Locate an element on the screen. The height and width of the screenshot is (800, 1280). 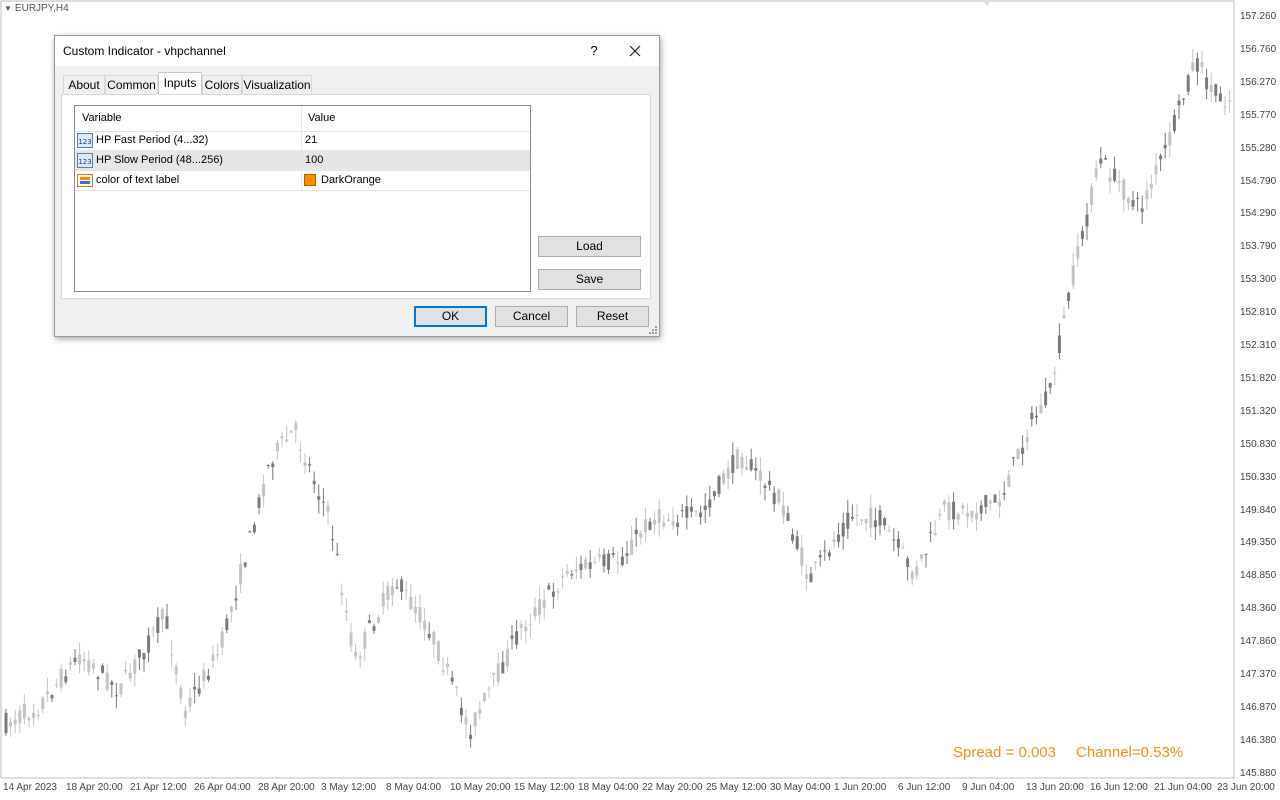
input-row: 123 HP Fast Period (4...32) 21 is located at coordinates (302, 141).